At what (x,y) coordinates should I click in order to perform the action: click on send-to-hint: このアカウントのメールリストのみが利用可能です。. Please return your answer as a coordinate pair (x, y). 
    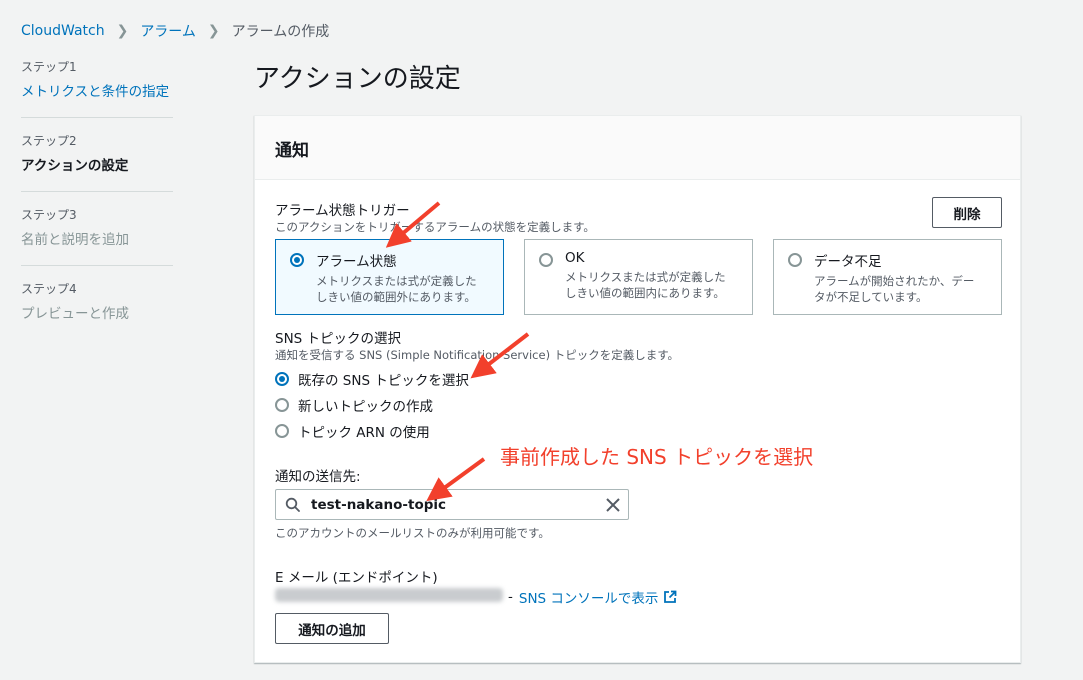
    Looking at the image, I should click on (412, 533).